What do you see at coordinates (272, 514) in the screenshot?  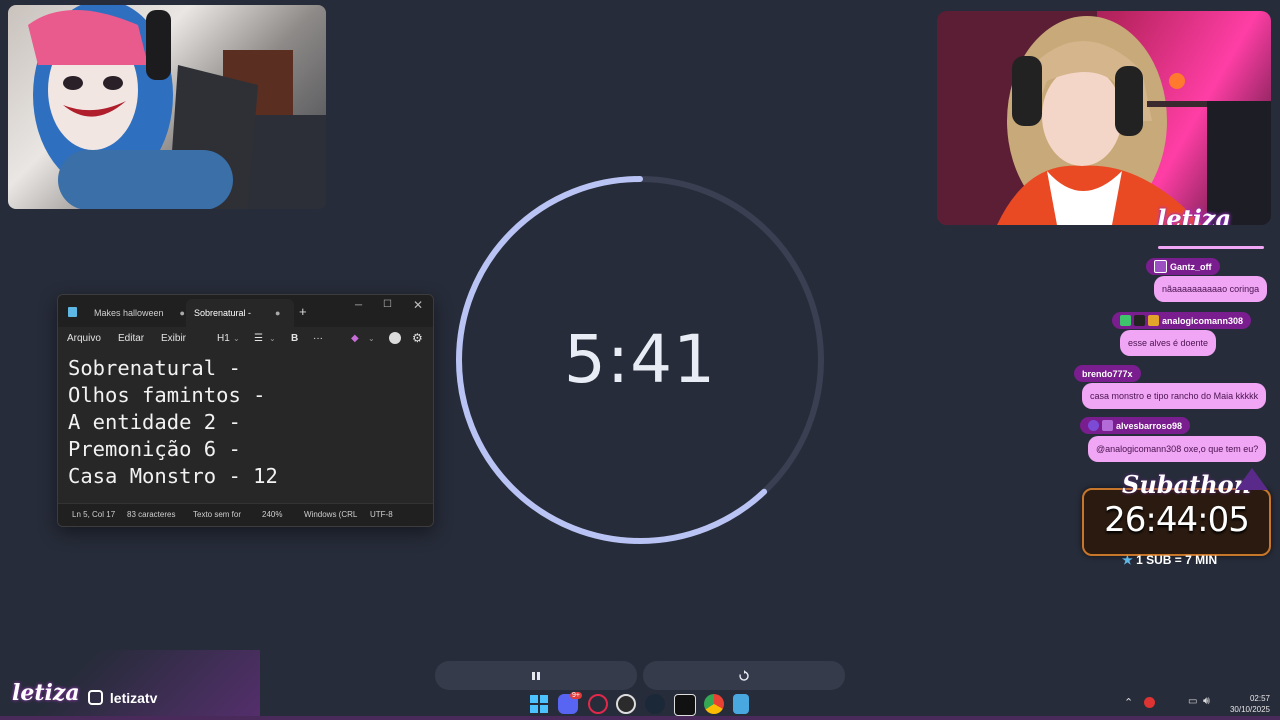 I see `status-zoom: 240%` at bounding box center [272, 514].